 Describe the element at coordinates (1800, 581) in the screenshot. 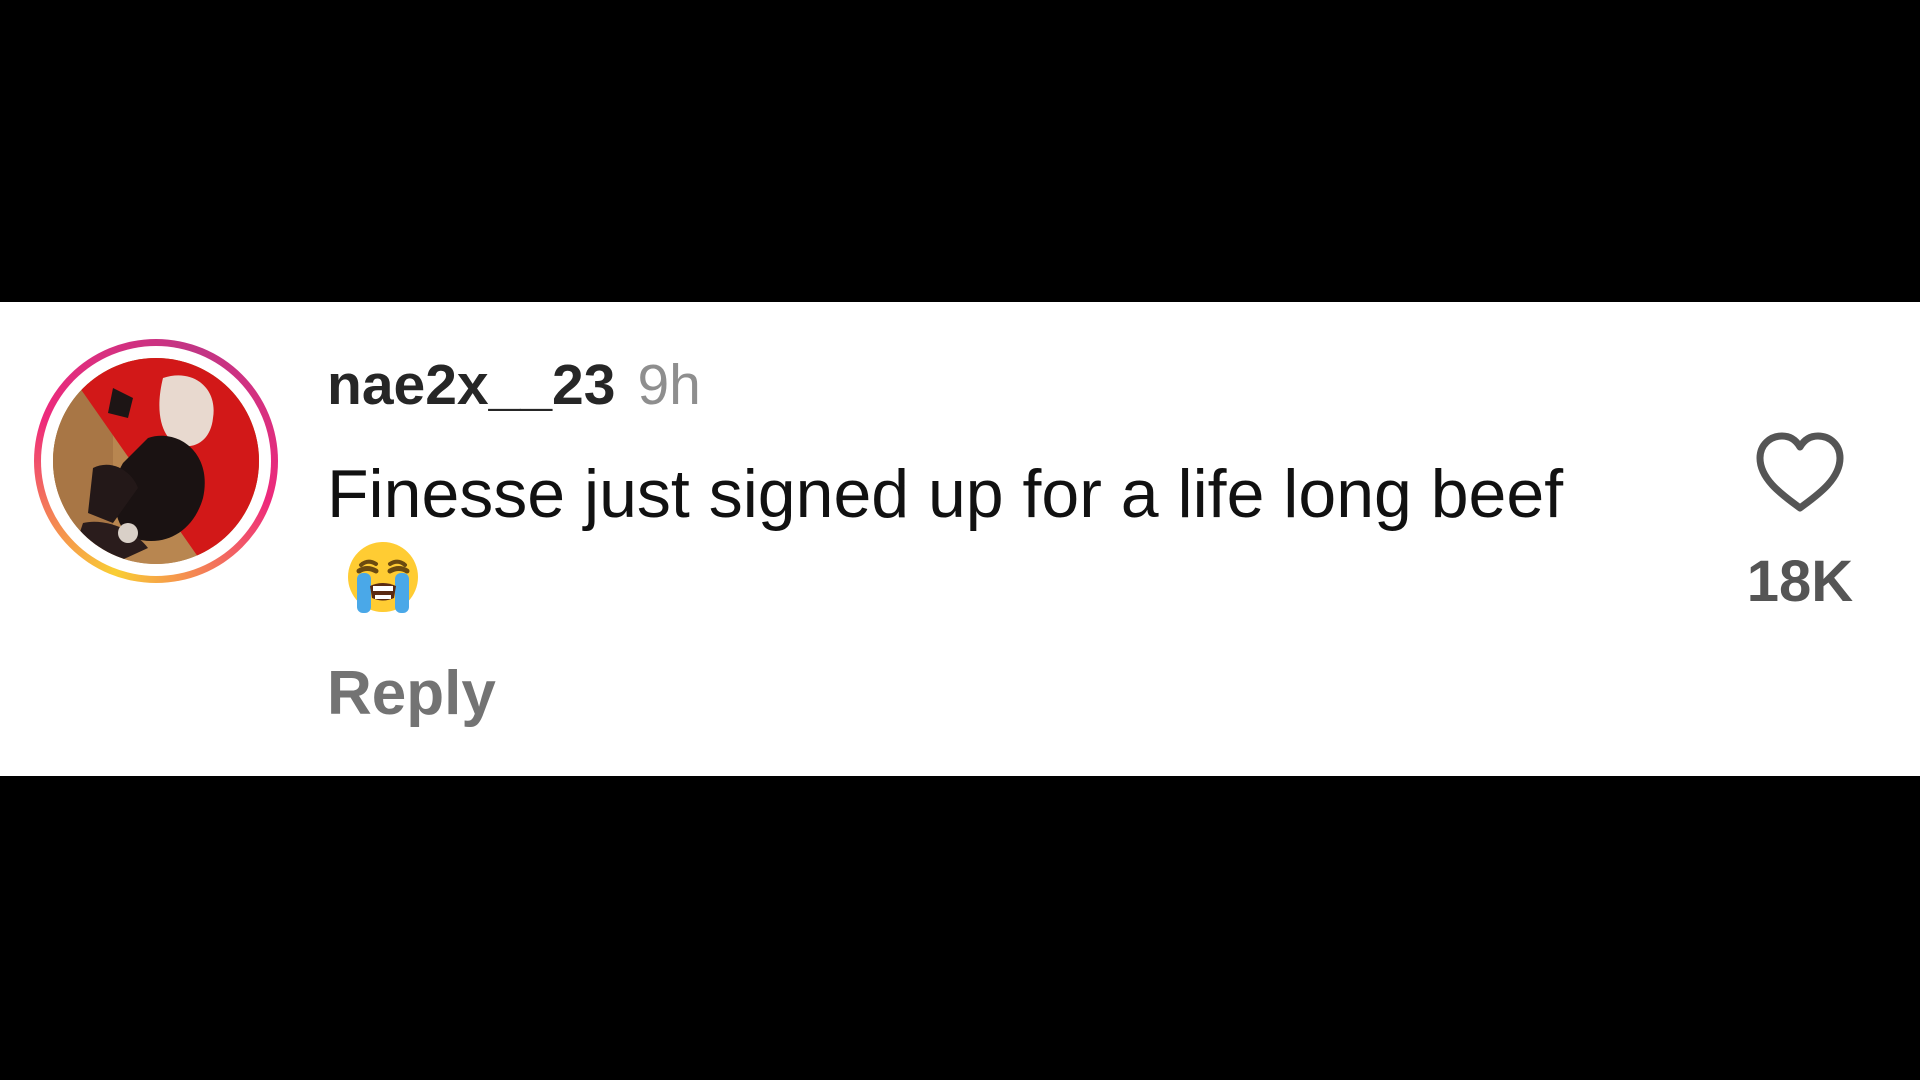

I see `like-count: 18K` at that location.